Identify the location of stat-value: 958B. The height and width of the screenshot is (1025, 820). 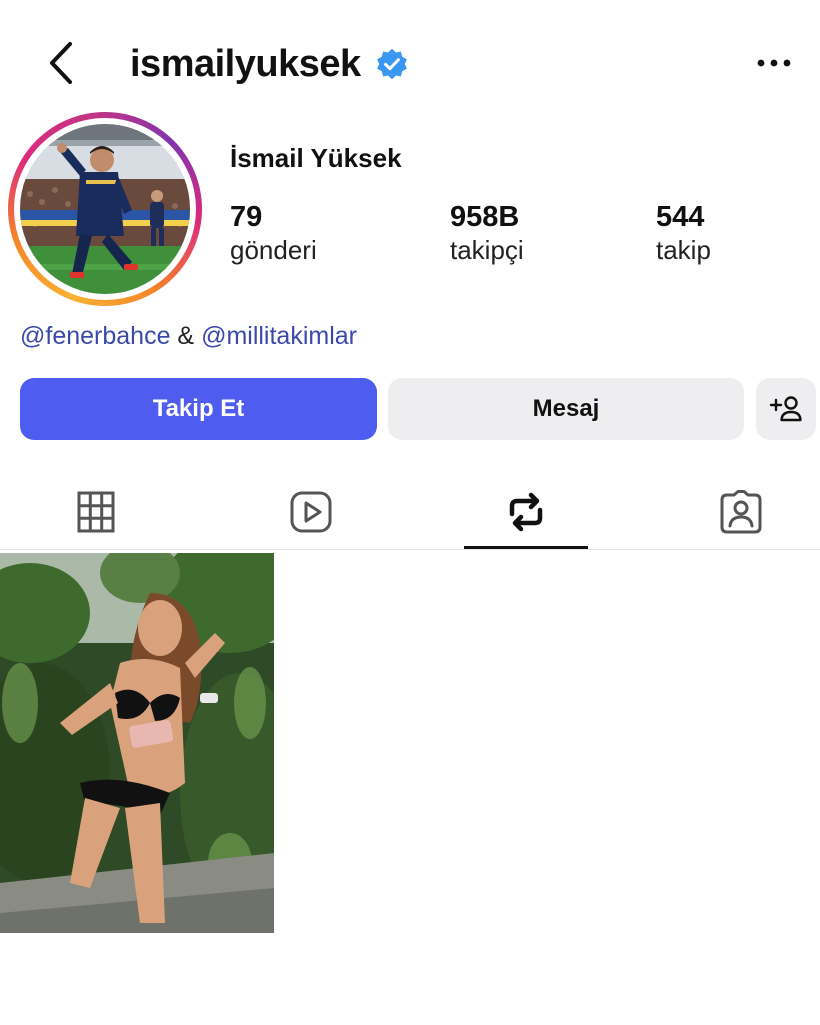
(485, 217).